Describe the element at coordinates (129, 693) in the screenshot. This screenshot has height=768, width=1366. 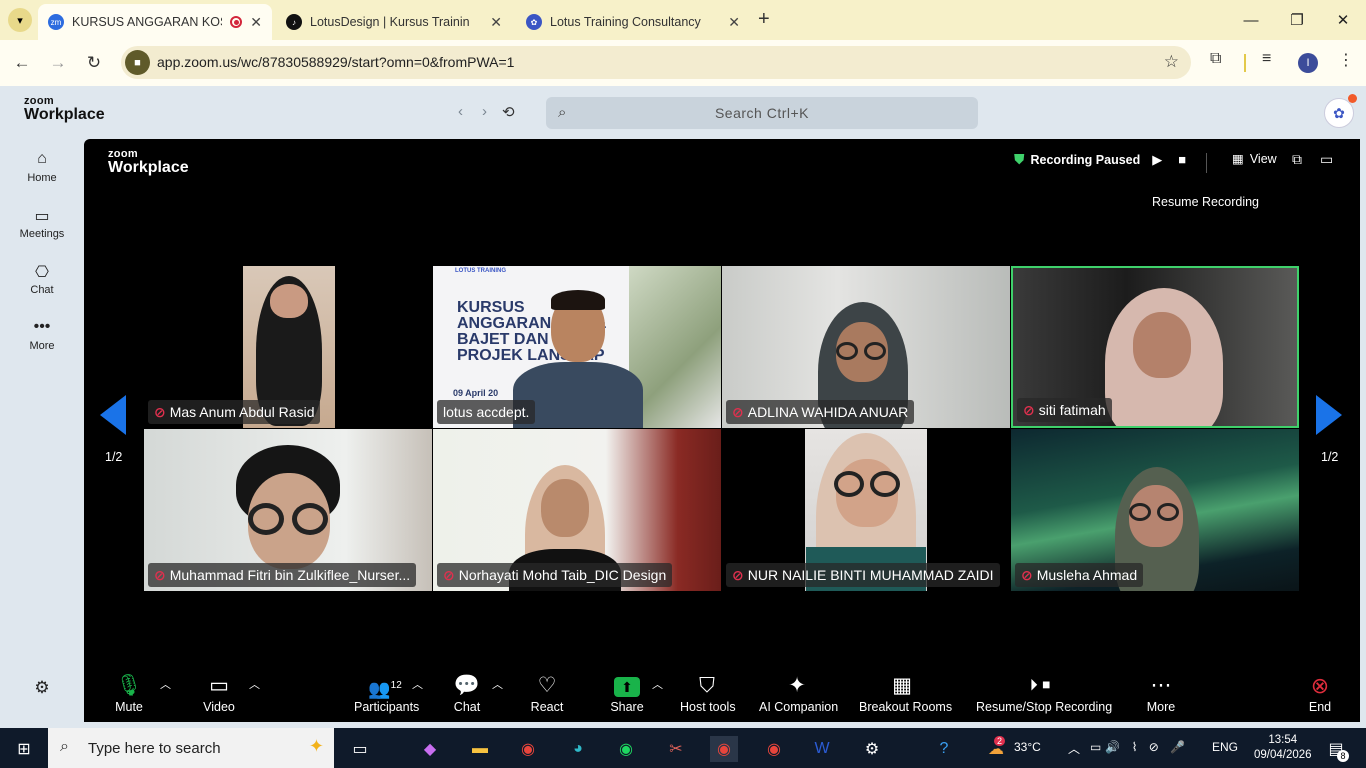
I see `mute-button: 🎙 Mute` at that location.